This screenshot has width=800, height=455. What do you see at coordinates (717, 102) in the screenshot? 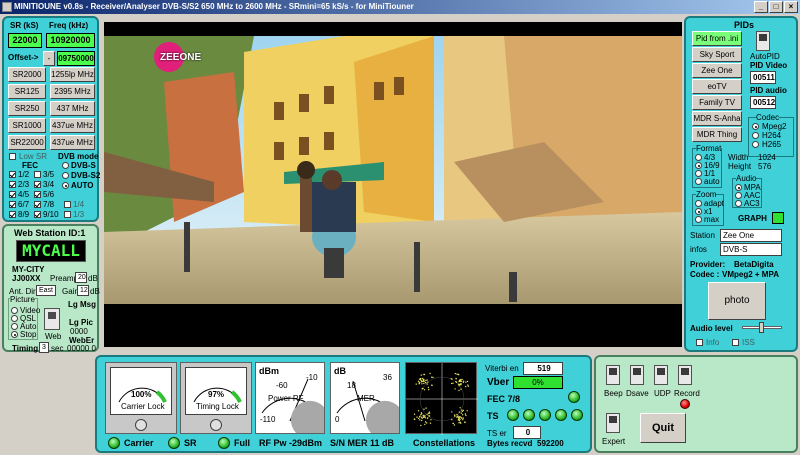
I see `pid-preset-button: Family TV` at bounding box center [717, 102].